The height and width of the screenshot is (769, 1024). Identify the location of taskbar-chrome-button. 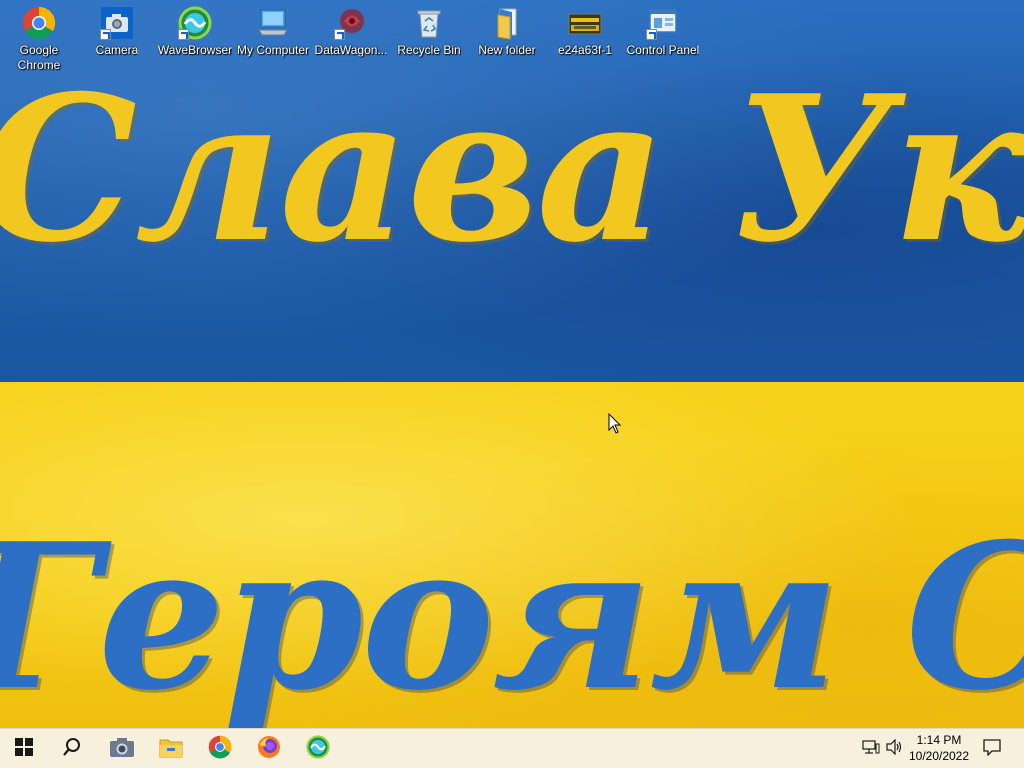
(220, 749).